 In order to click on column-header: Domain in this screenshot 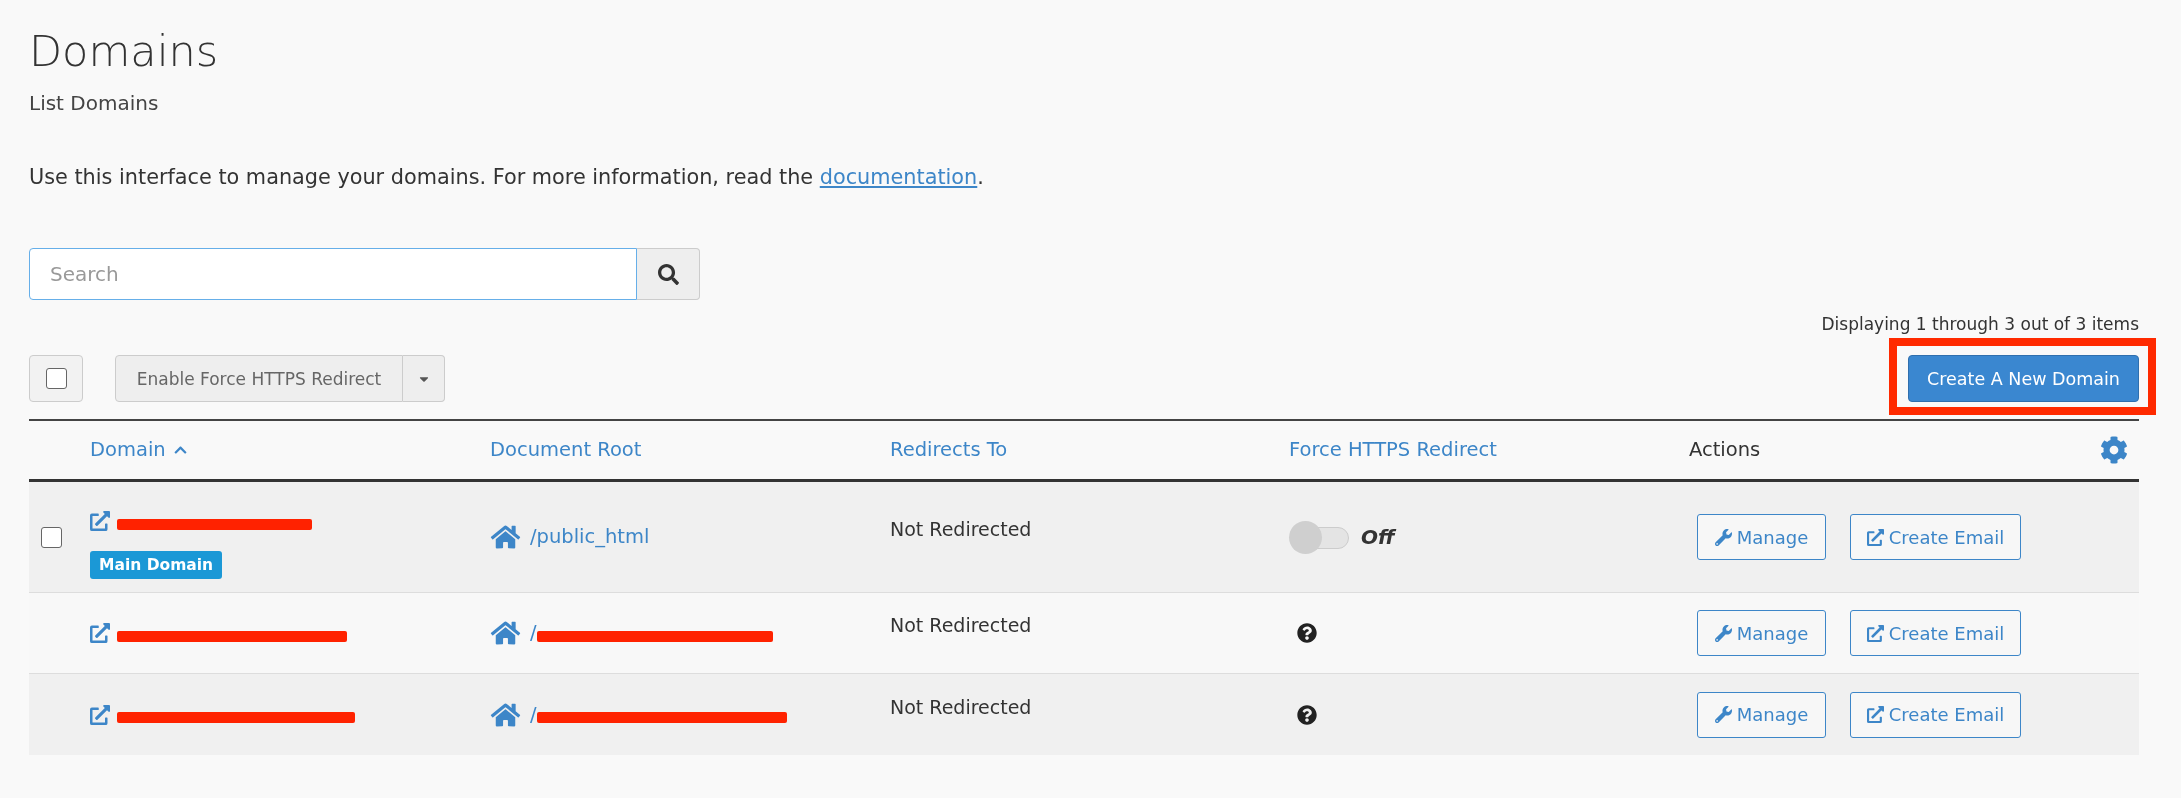, I will do `click(139, 450)`.